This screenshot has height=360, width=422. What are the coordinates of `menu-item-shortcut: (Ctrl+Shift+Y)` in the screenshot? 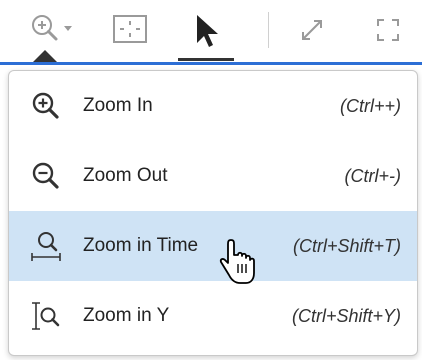 It's located at (346, 316).